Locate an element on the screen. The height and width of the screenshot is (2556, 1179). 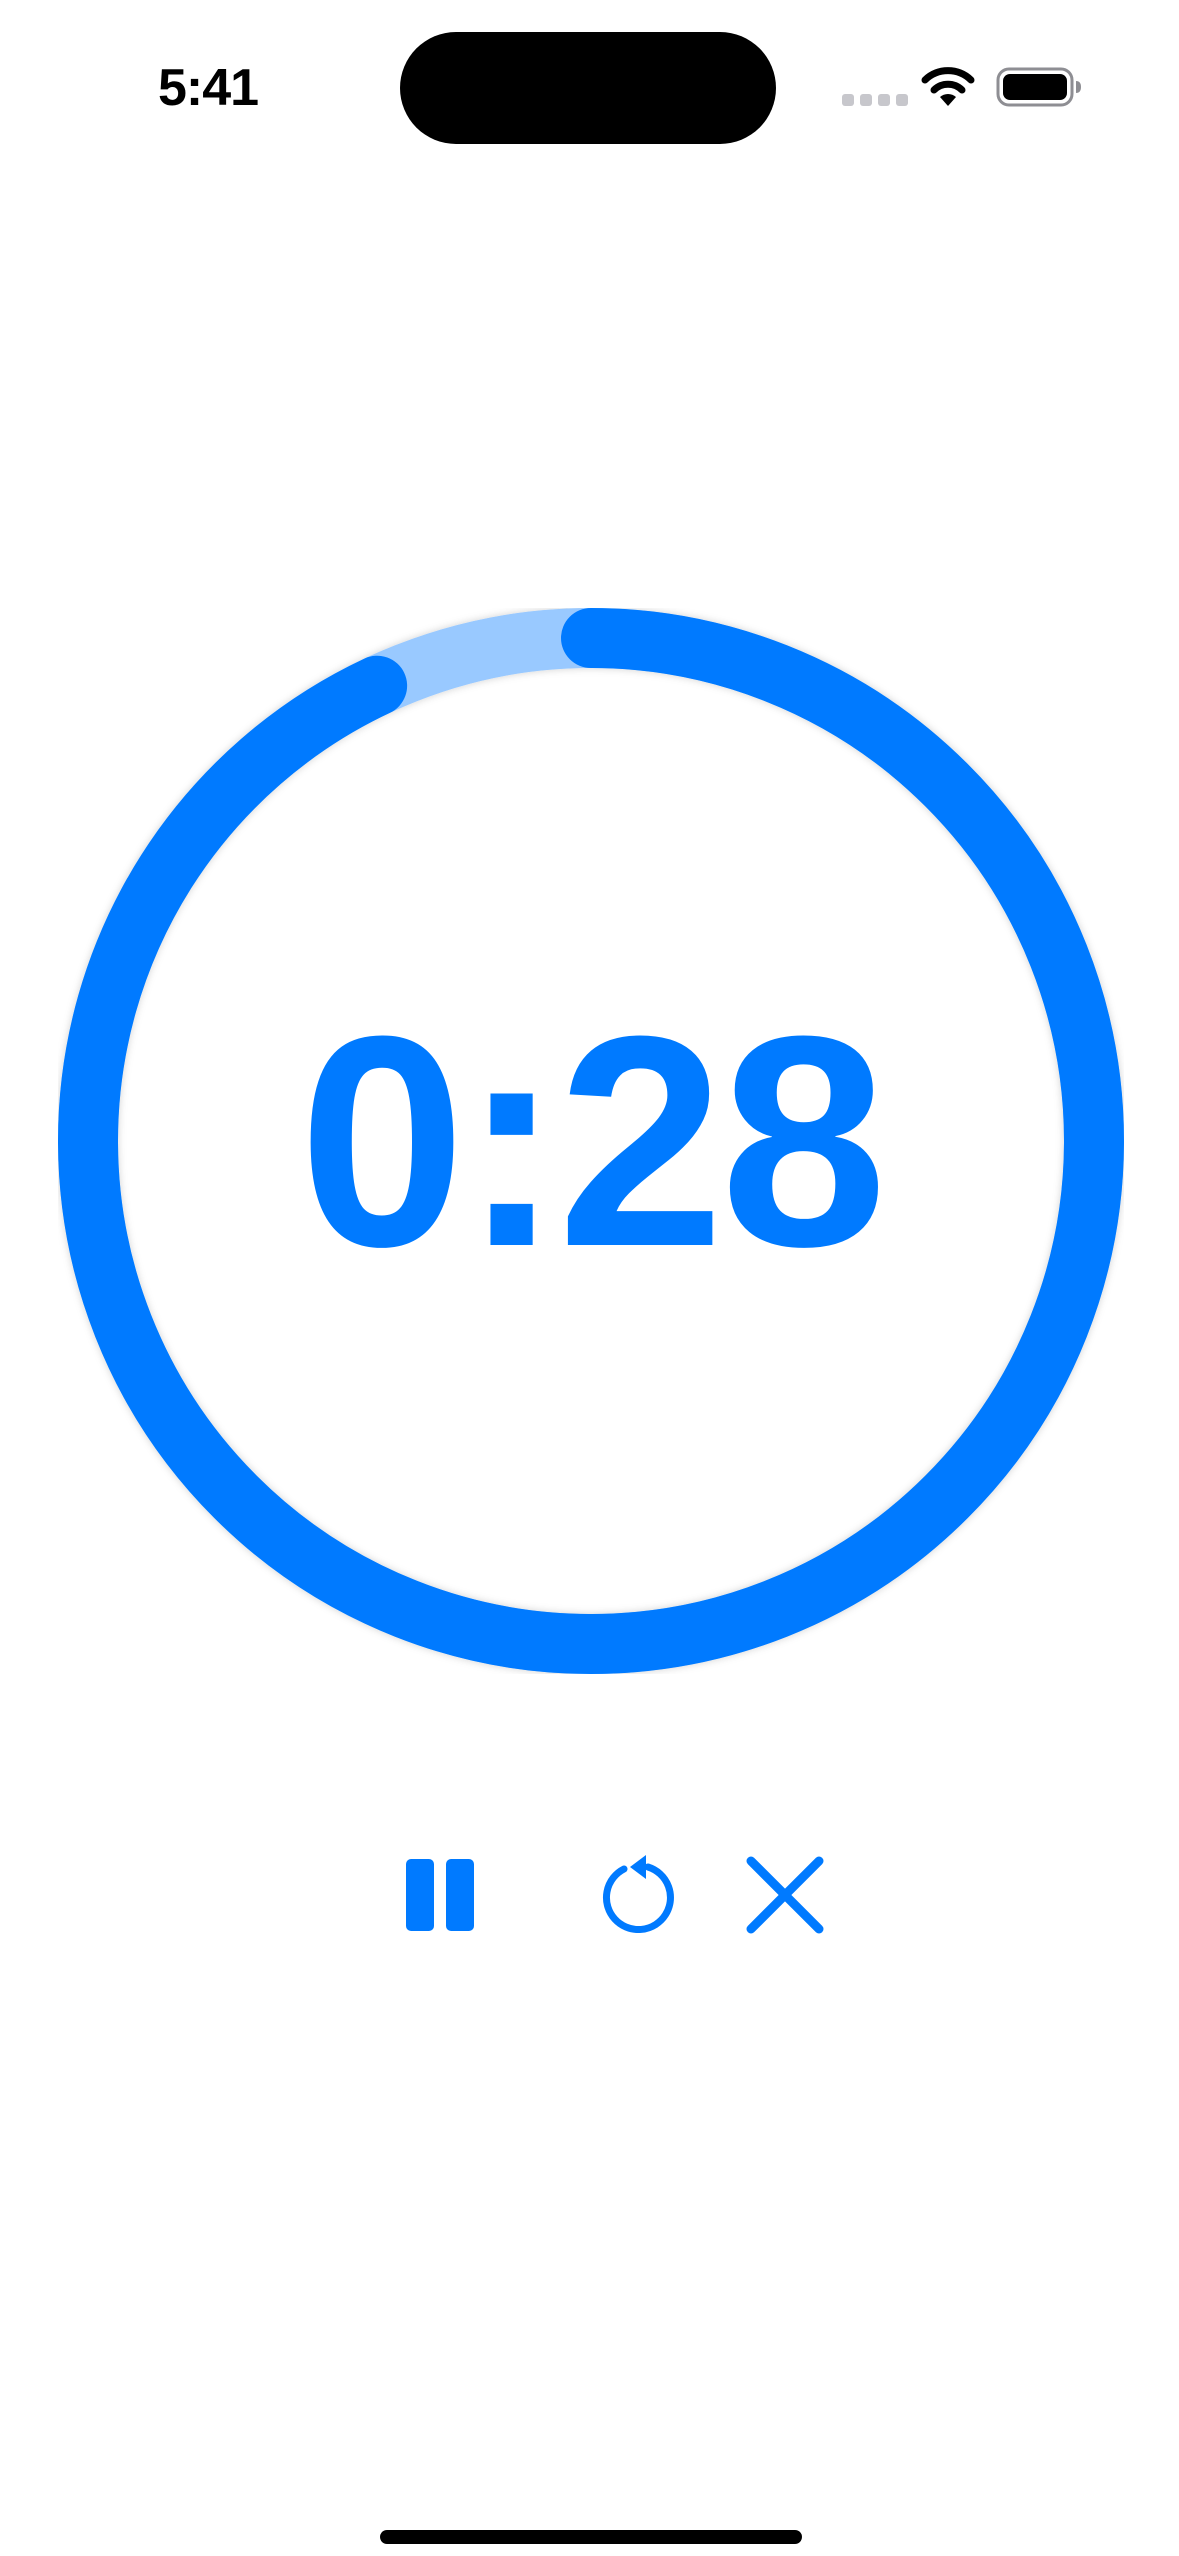
wifi-icon is located at coordinates (948, 86).